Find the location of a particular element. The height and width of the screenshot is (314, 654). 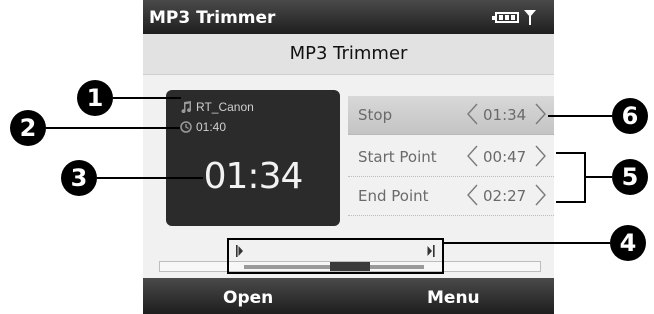

page-title: MP3 Trimmer is located at coordinates (348, 53).